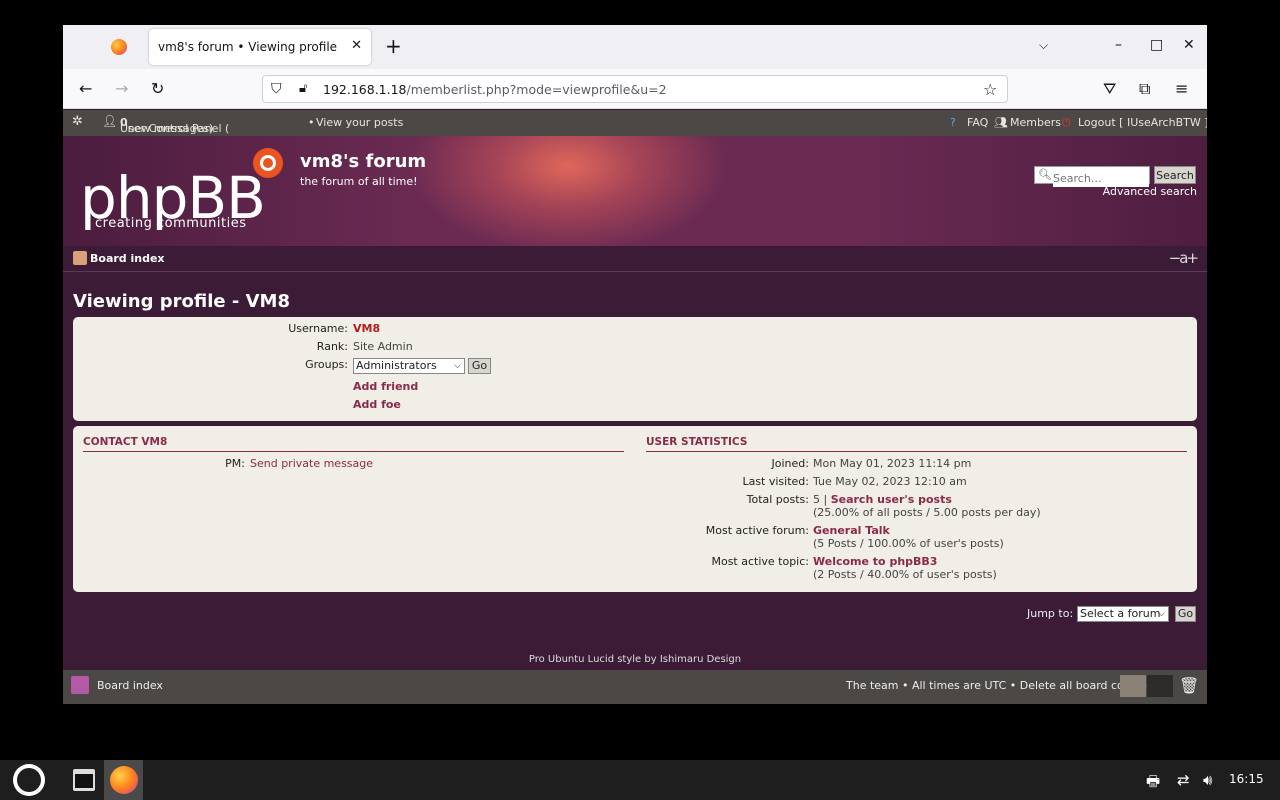  Describe the element at coordinates (890, 481) in the screenshot. I see `last-visited-value: Tue May 02, 2023 12:10 am` at that location.